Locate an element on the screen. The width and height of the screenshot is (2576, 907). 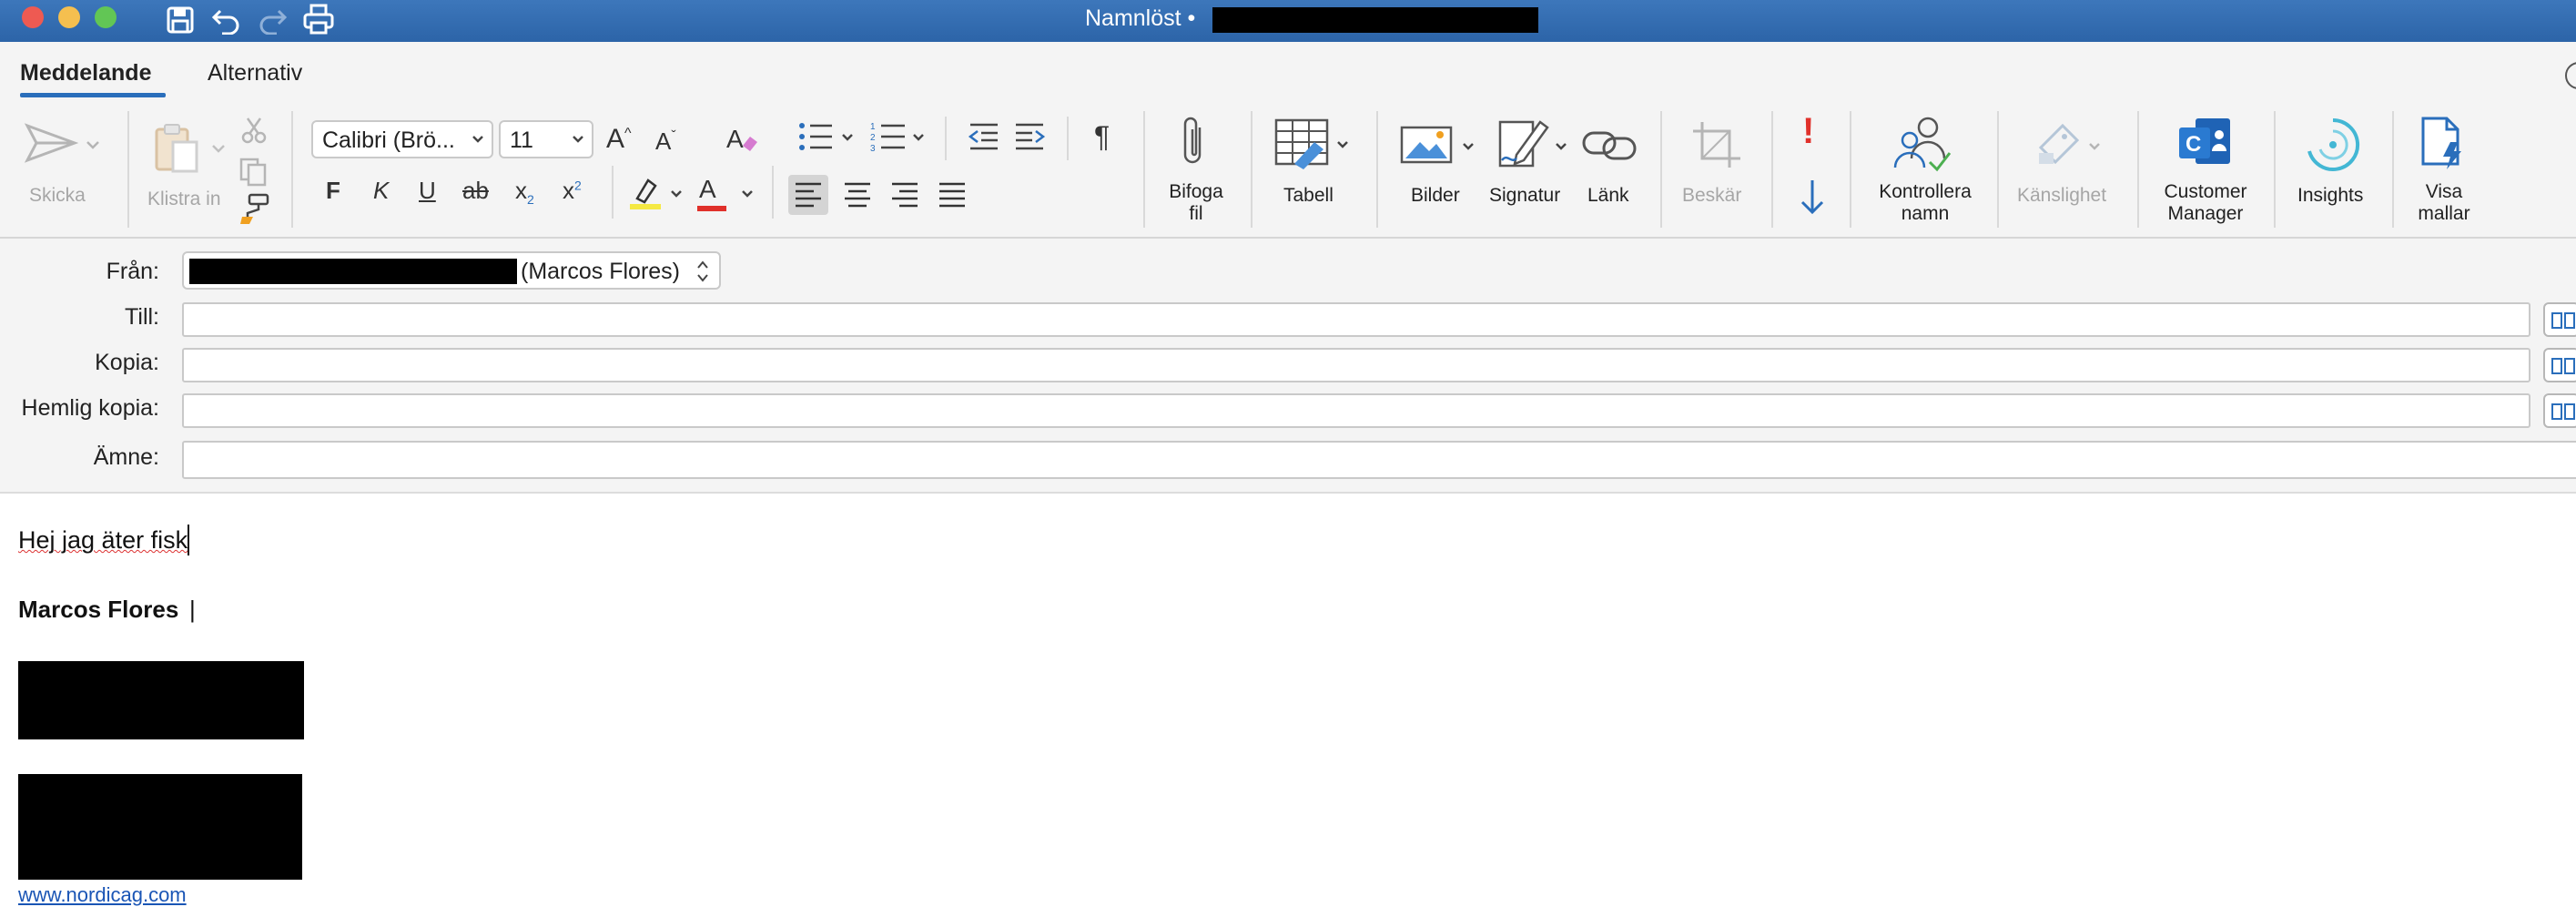
highlight-icon is located at coordinates (646, 193).